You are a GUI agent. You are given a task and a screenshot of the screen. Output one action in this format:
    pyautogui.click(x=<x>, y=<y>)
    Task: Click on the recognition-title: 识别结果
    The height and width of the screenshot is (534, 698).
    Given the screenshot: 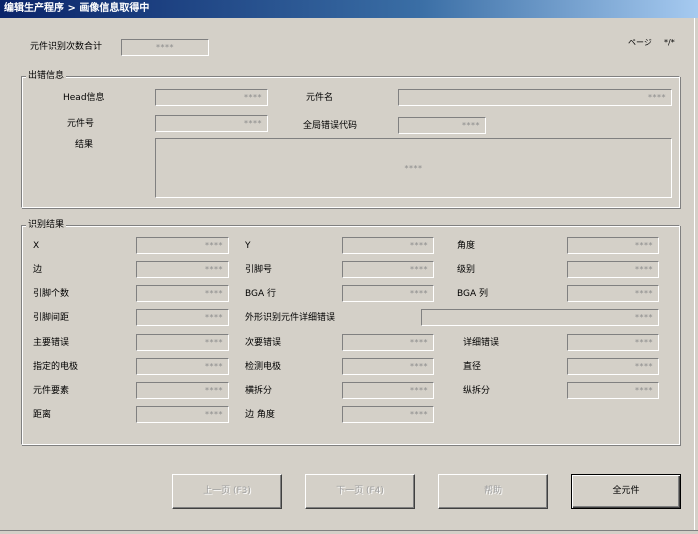 What is the action you would take?
    pyautogui.click(x=46, y=225)
    